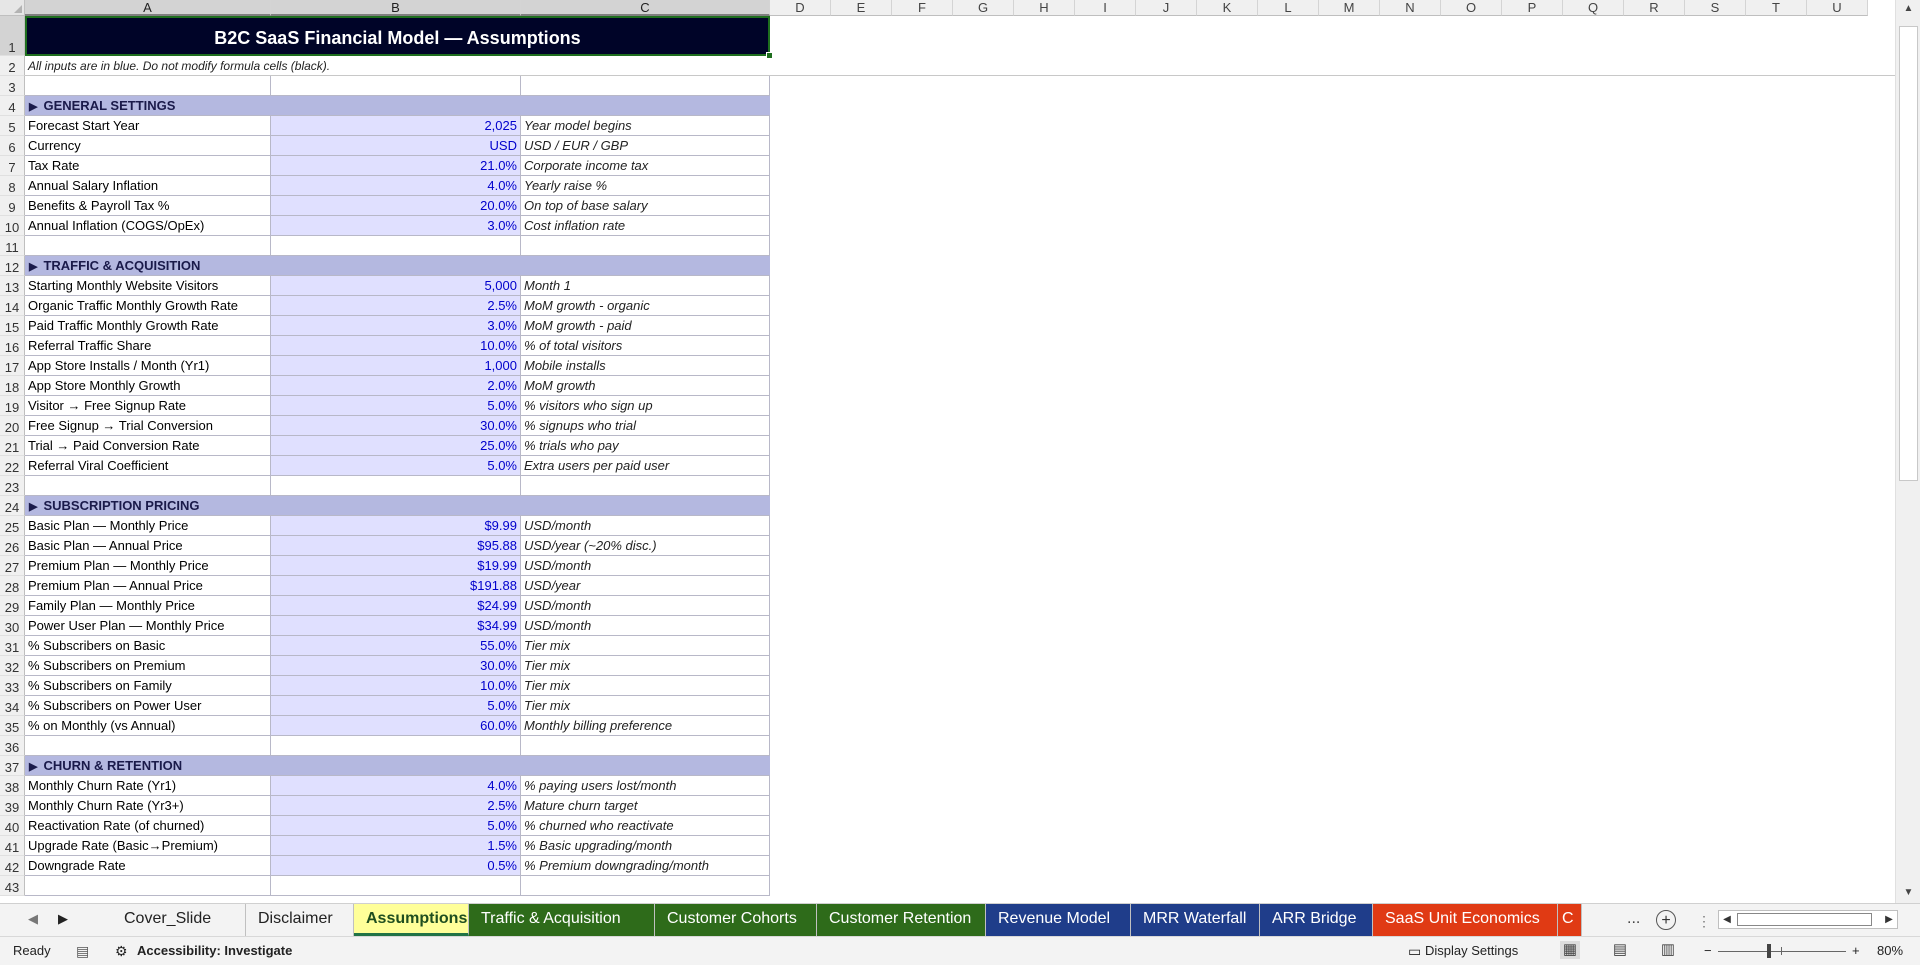 This screenshot has width=1920, height=965. What do you see at coordinates (396, 226) in the screenshot?
I see `assumption-input-cell: 3.0%` at bounding box center [396, 226].